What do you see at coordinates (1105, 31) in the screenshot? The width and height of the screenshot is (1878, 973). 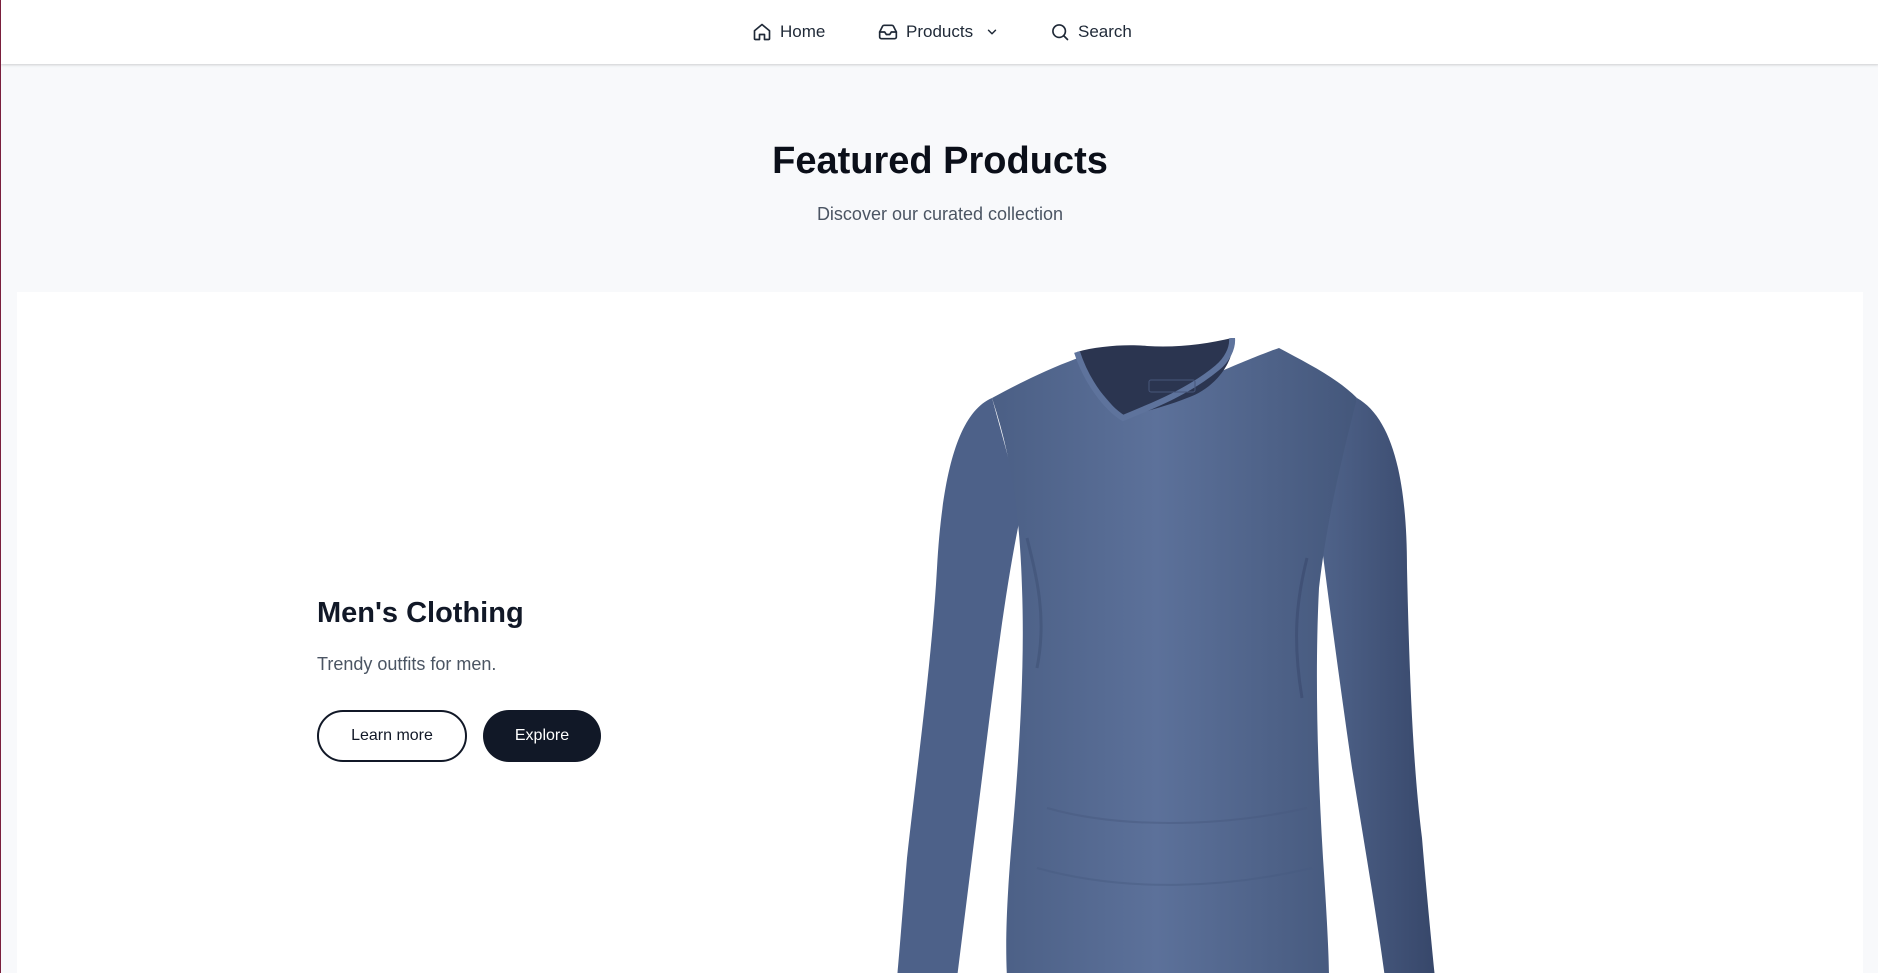 I see `nav-search-label: Search` at bounding box center [1105, 31].